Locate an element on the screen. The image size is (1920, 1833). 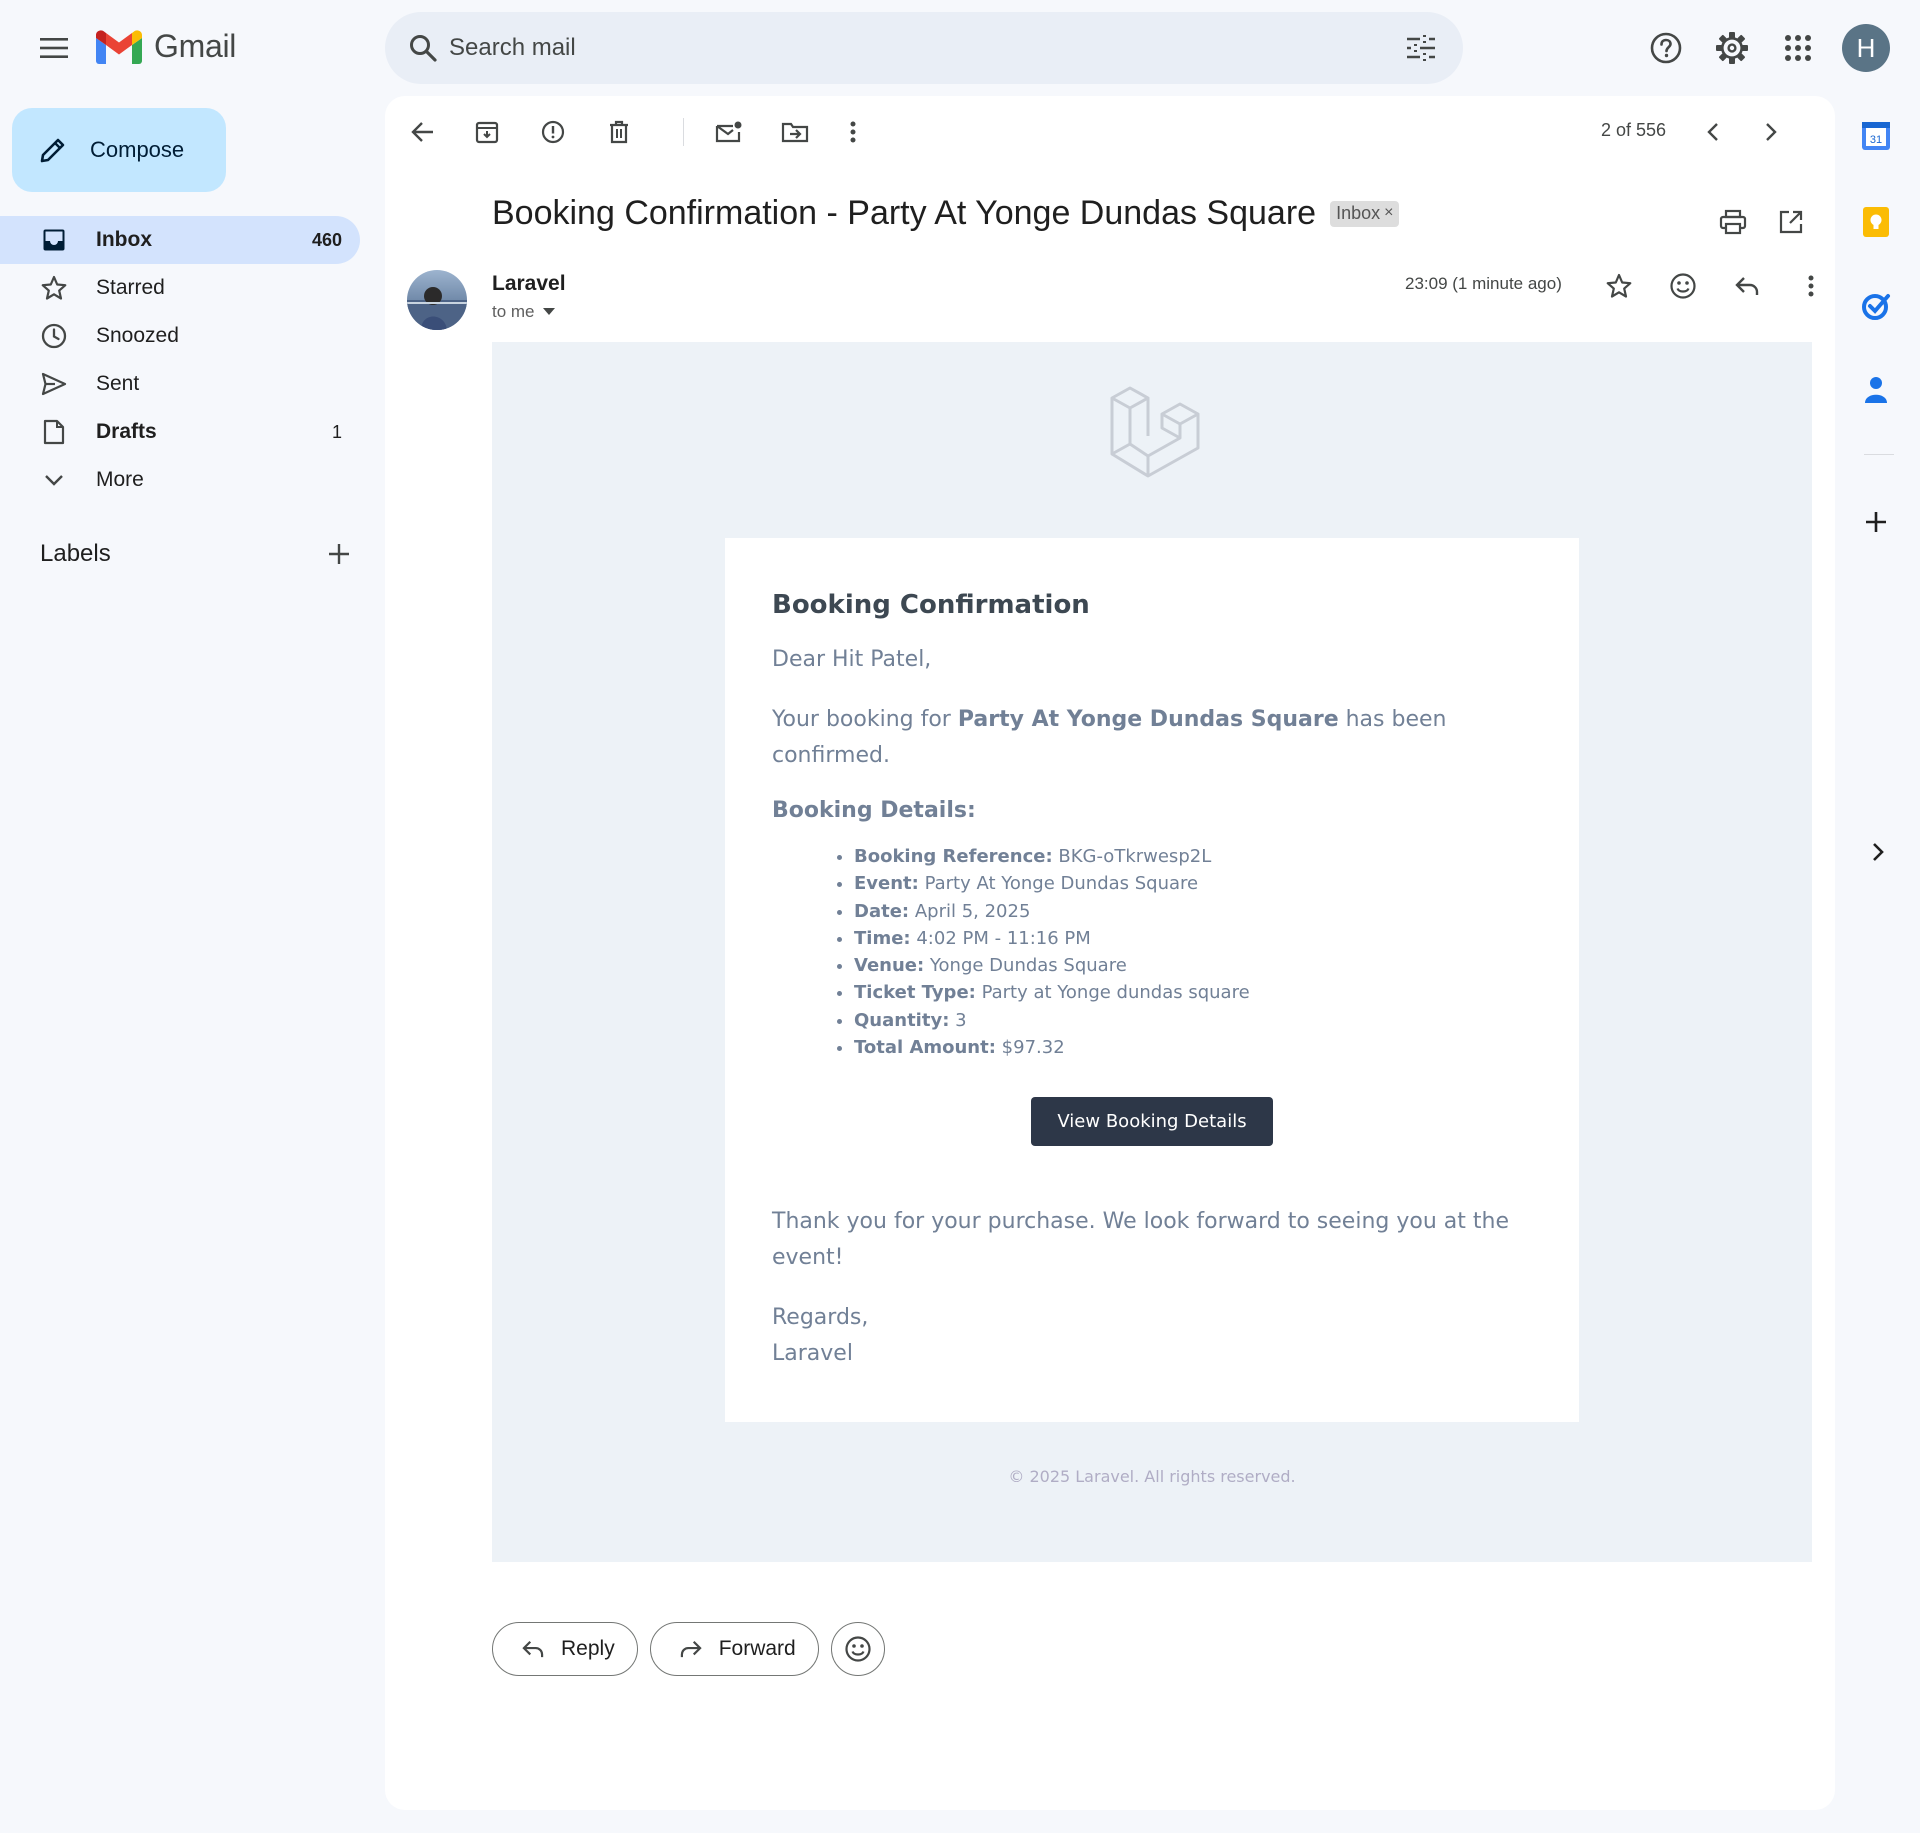
reply-icon is located at coordinates (533, 1649).